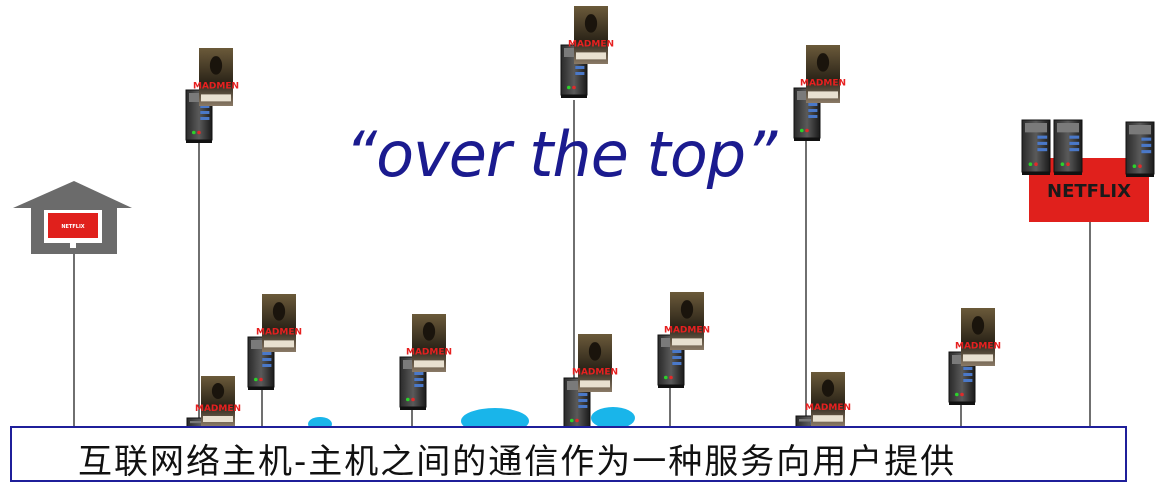 The width and height of the screenshot is (1166, 489). Describe the element at coordinates (517, 462) in the screenshot. I see `caption-text: 互联网络主机-主机之间的通信作为一种服务向用户提供` at that location.